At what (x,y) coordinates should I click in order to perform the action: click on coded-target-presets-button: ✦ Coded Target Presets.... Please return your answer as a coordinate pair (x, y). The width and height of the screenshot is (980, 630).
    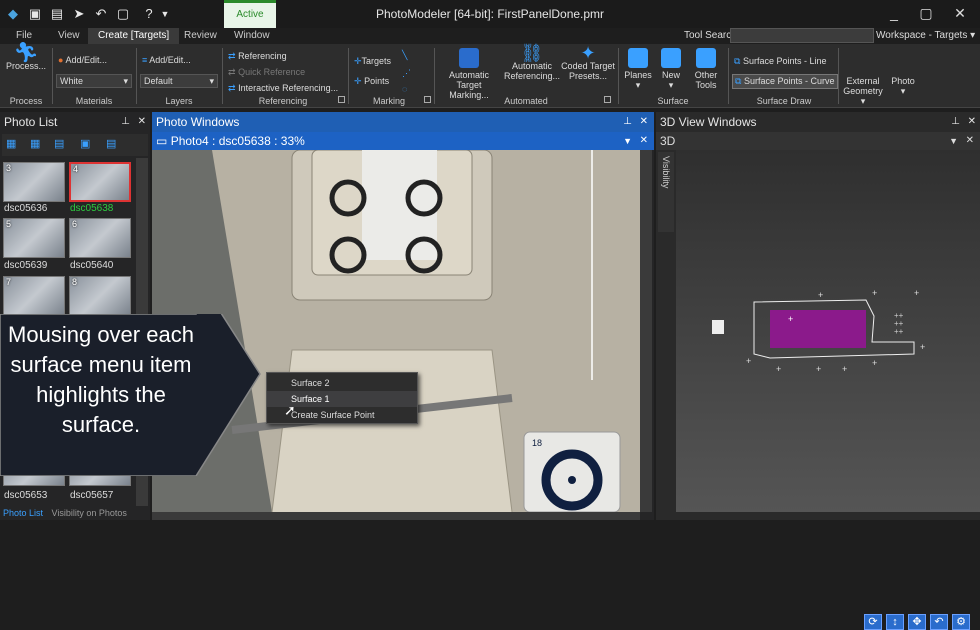
    Looking at the image, I should click on (588, 62).